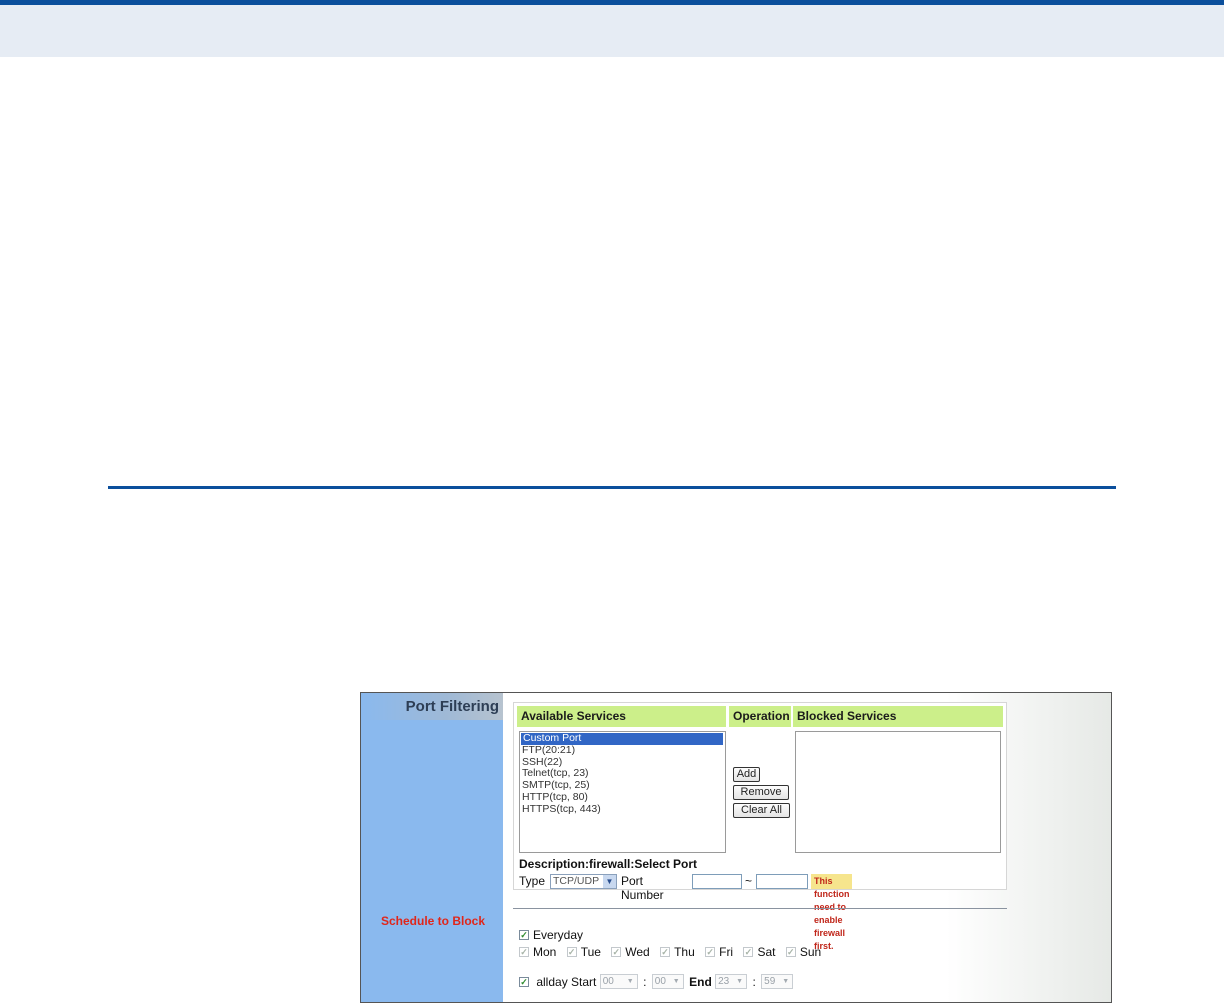 The height and width of the screenshot is (1004, 1224). Describe the element at coordinates (612, 31) in the screenshot. I see `page-header-band` at that location.